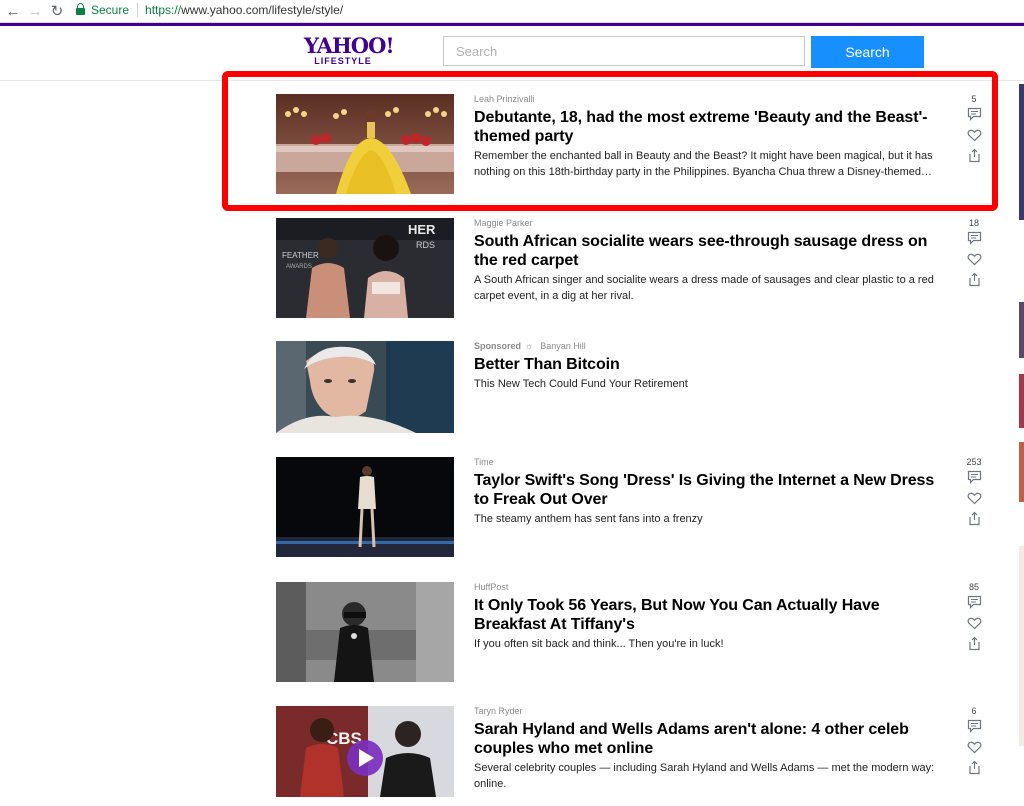 The width and height of the screenshot is (1024, 806). What do you see at coordinates (973, 587) in the screenshot?
I see `comment-count: 85` at bounding box center [973, 587].